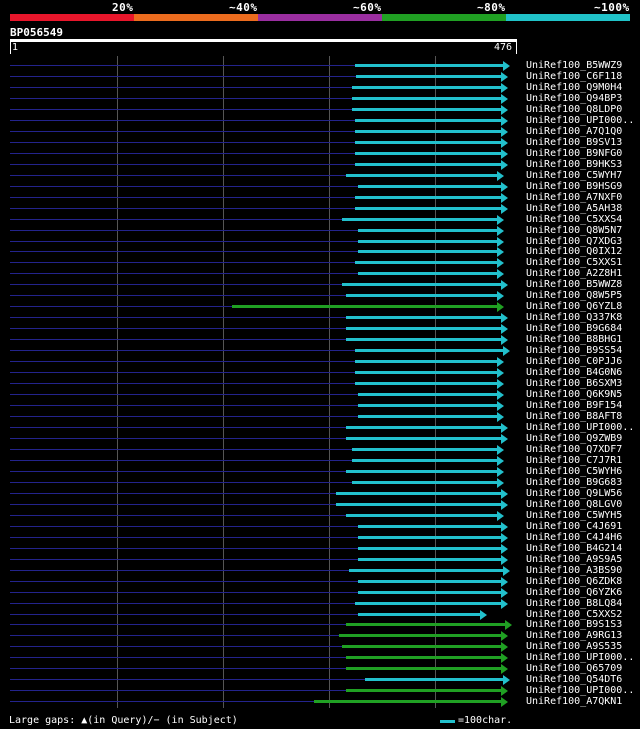 The width and height of the screenshot is (640, 729). Describe the element at coordinates (574, 306) in the screenshot. I see `hit-label: UniRef100_Q6YZL8` at that location.